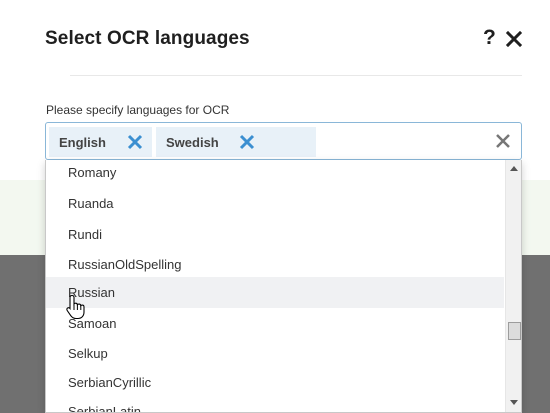 Image resolution: width=550 pixels, height=413 pixels. Describe the element at coordinates (513, 286) in the screenshot. I see `dropdown-scrollbar` at that location.